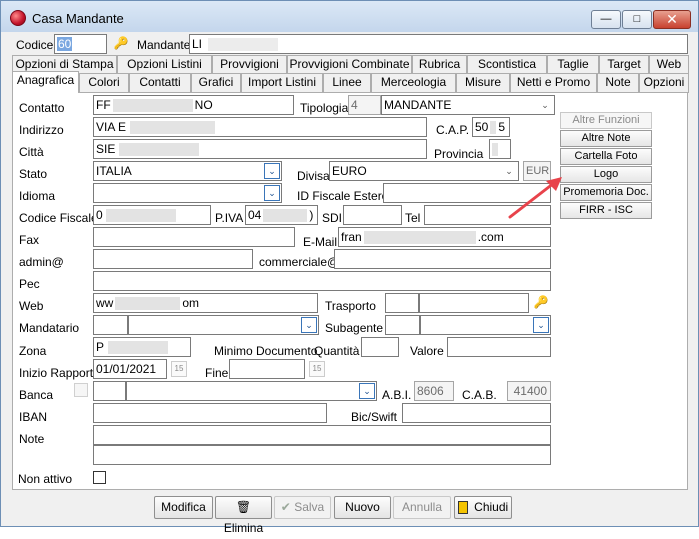  What do you see at coordinates (424, 171) in the screenshot?
I see `divisa-select: EURO ⌄` at bounding box center [424, 171].